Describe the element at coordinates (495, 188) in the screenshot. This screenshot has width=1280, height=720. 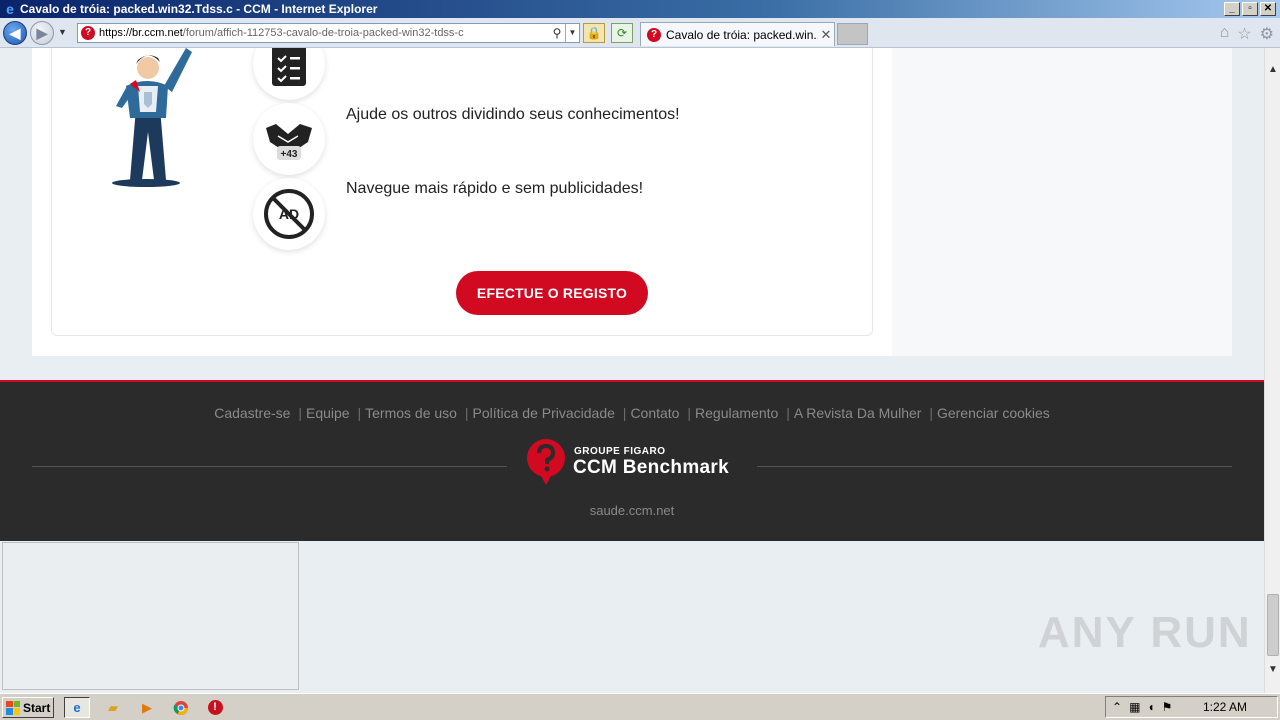
I see `feature-text-noads: Navegue mais rápido e sem publicidades!` at that location.